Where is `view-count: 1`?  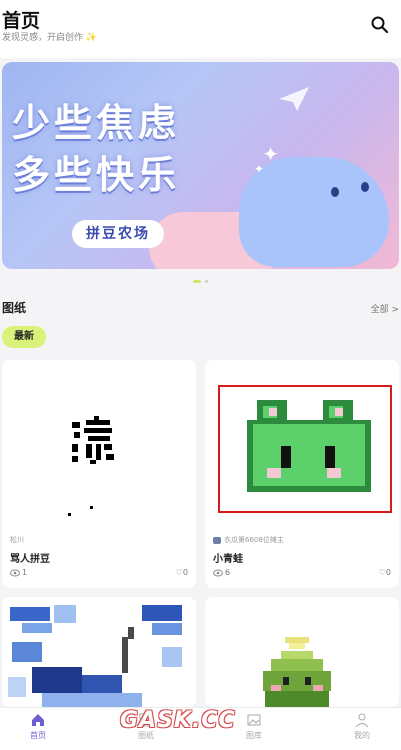
view-count: 1 is located at coordinates (25, 572).